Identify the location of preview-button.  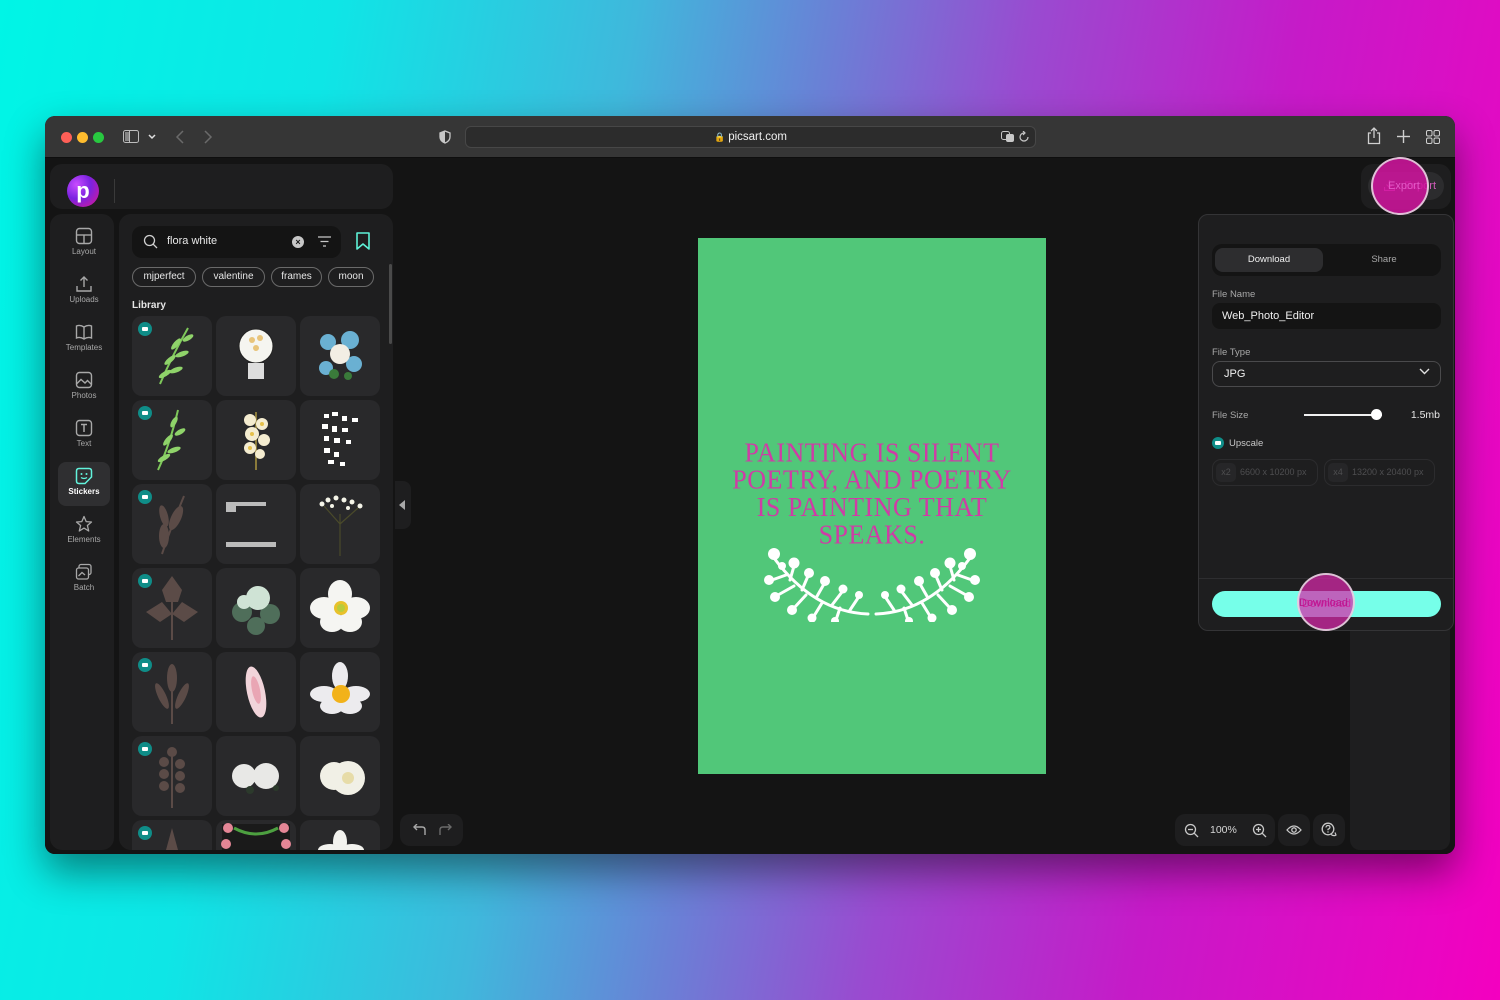
(1294, 830).